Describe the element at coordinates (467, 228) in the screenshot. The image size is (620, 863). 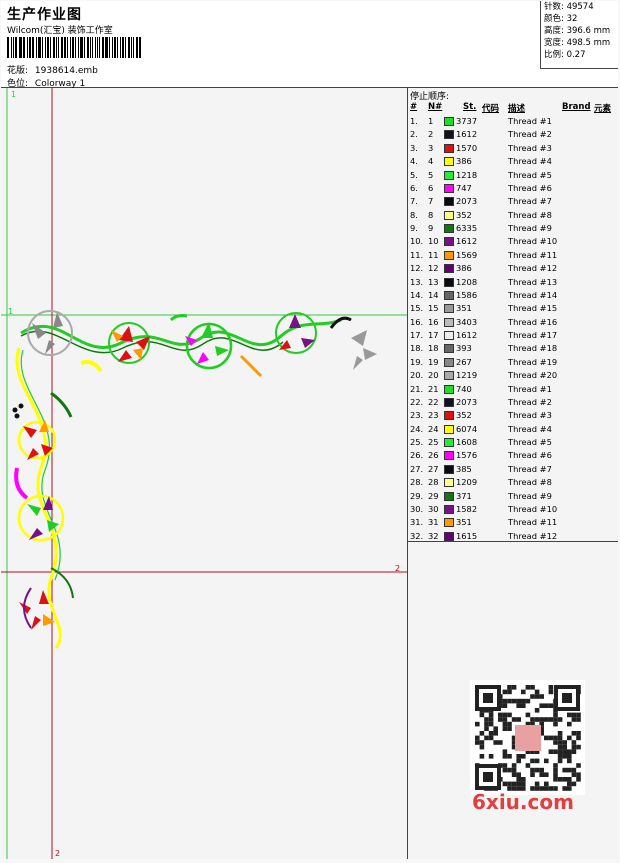
I see `row-stitches: 6335` at that location.